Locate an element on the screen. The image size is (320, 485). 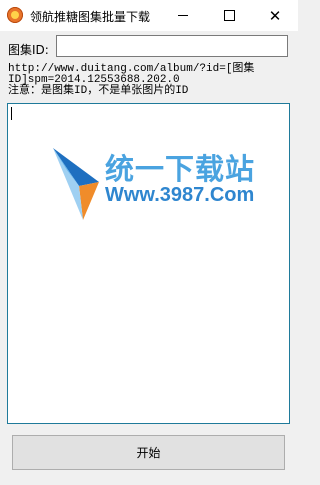
window-title: 领航推糖图集批量下载 is located at coordinates (90, 17).